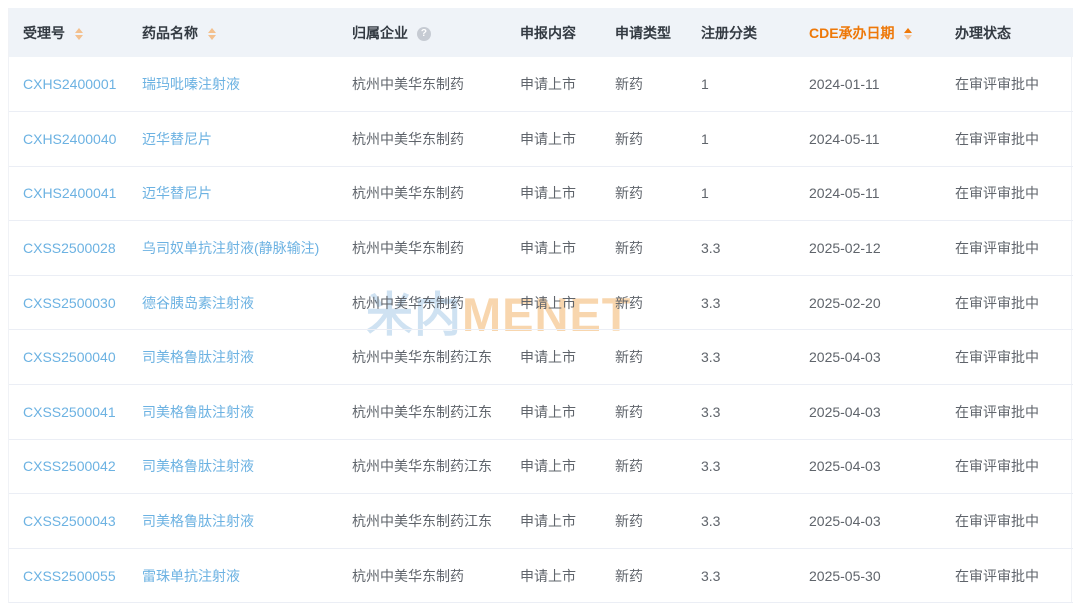 The height and width of the screenshot is (611, 1080). Describe the element at coordinates (170, 32) in the screenshot. I see `col-label-drug-name: 药品名称` at that location.